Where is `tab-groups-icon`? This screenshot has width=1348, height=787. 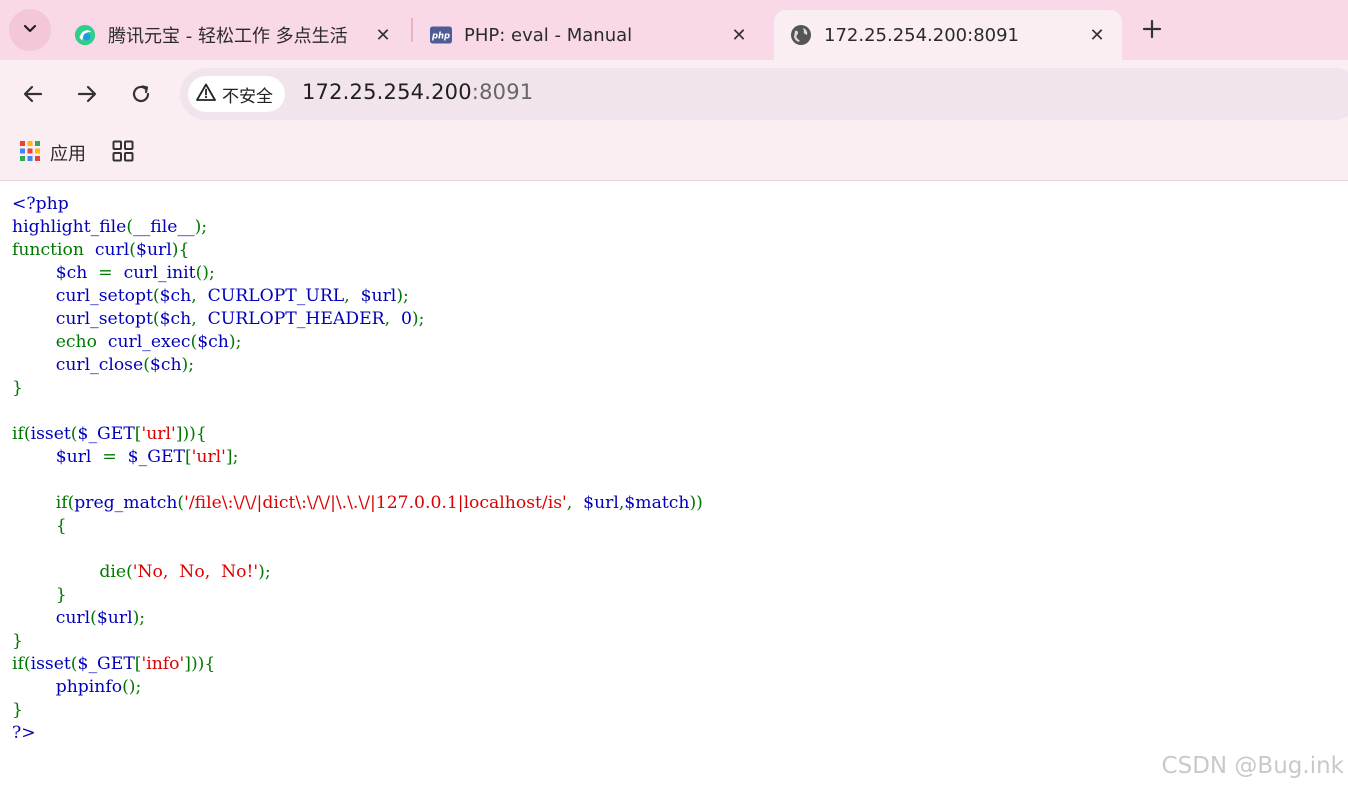 tab-groups-icon is located at coordinates (123, 153).